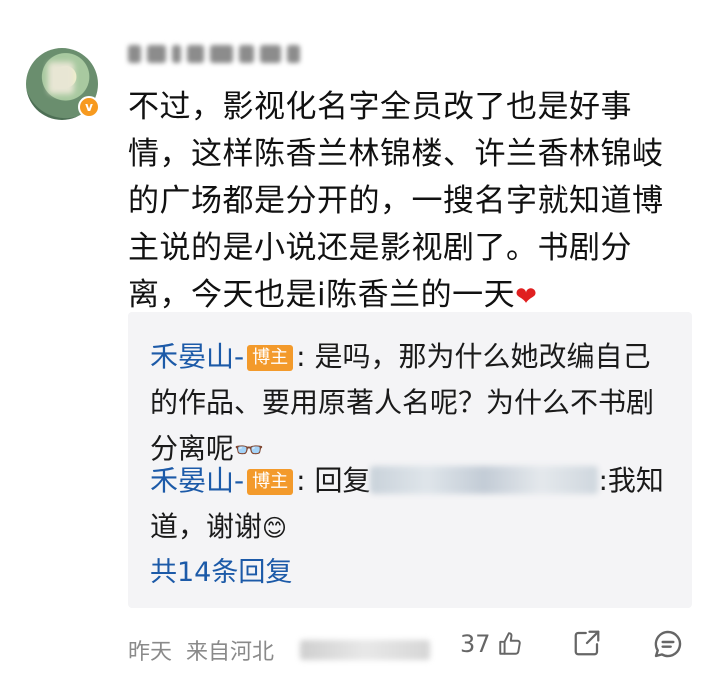  Describe the element at coordinates (61, 78) in the screenshot. I see `avatar-image` at that location.